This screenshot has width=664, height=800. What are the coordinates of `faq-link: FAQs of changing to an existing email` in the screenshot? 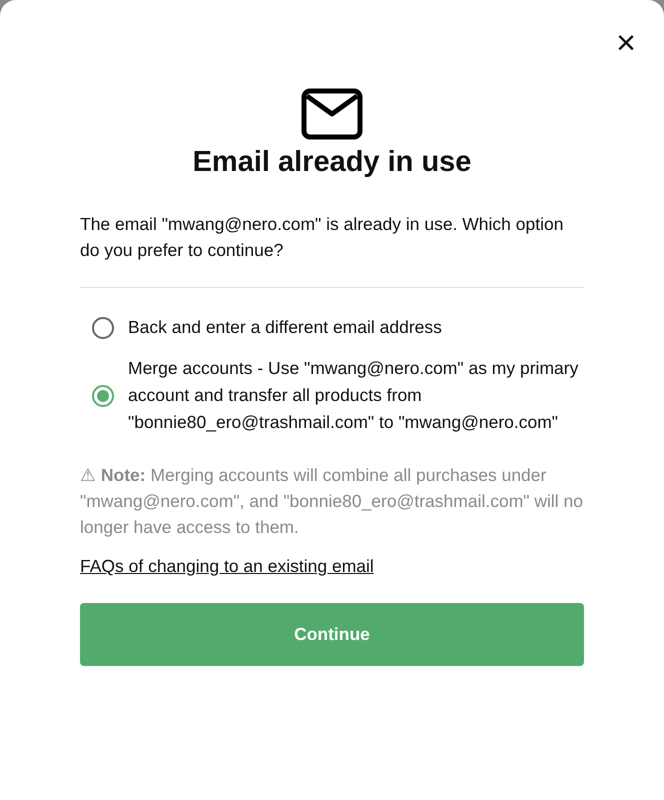 It's located at (227, 566).